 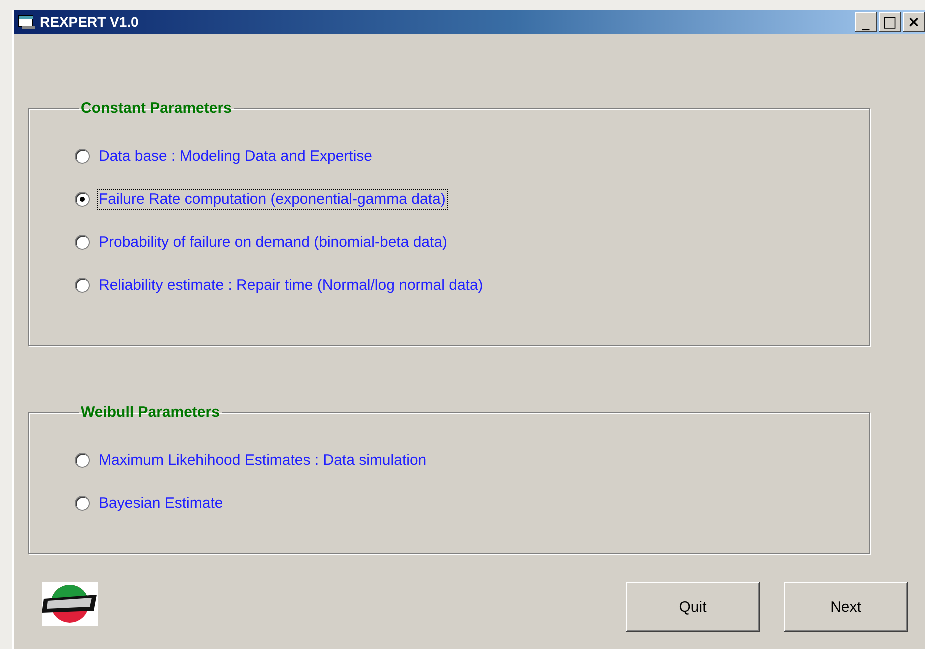 I want to click on option-label: Data base : Modeling Data and Expertise, so click(x=235, y=156).